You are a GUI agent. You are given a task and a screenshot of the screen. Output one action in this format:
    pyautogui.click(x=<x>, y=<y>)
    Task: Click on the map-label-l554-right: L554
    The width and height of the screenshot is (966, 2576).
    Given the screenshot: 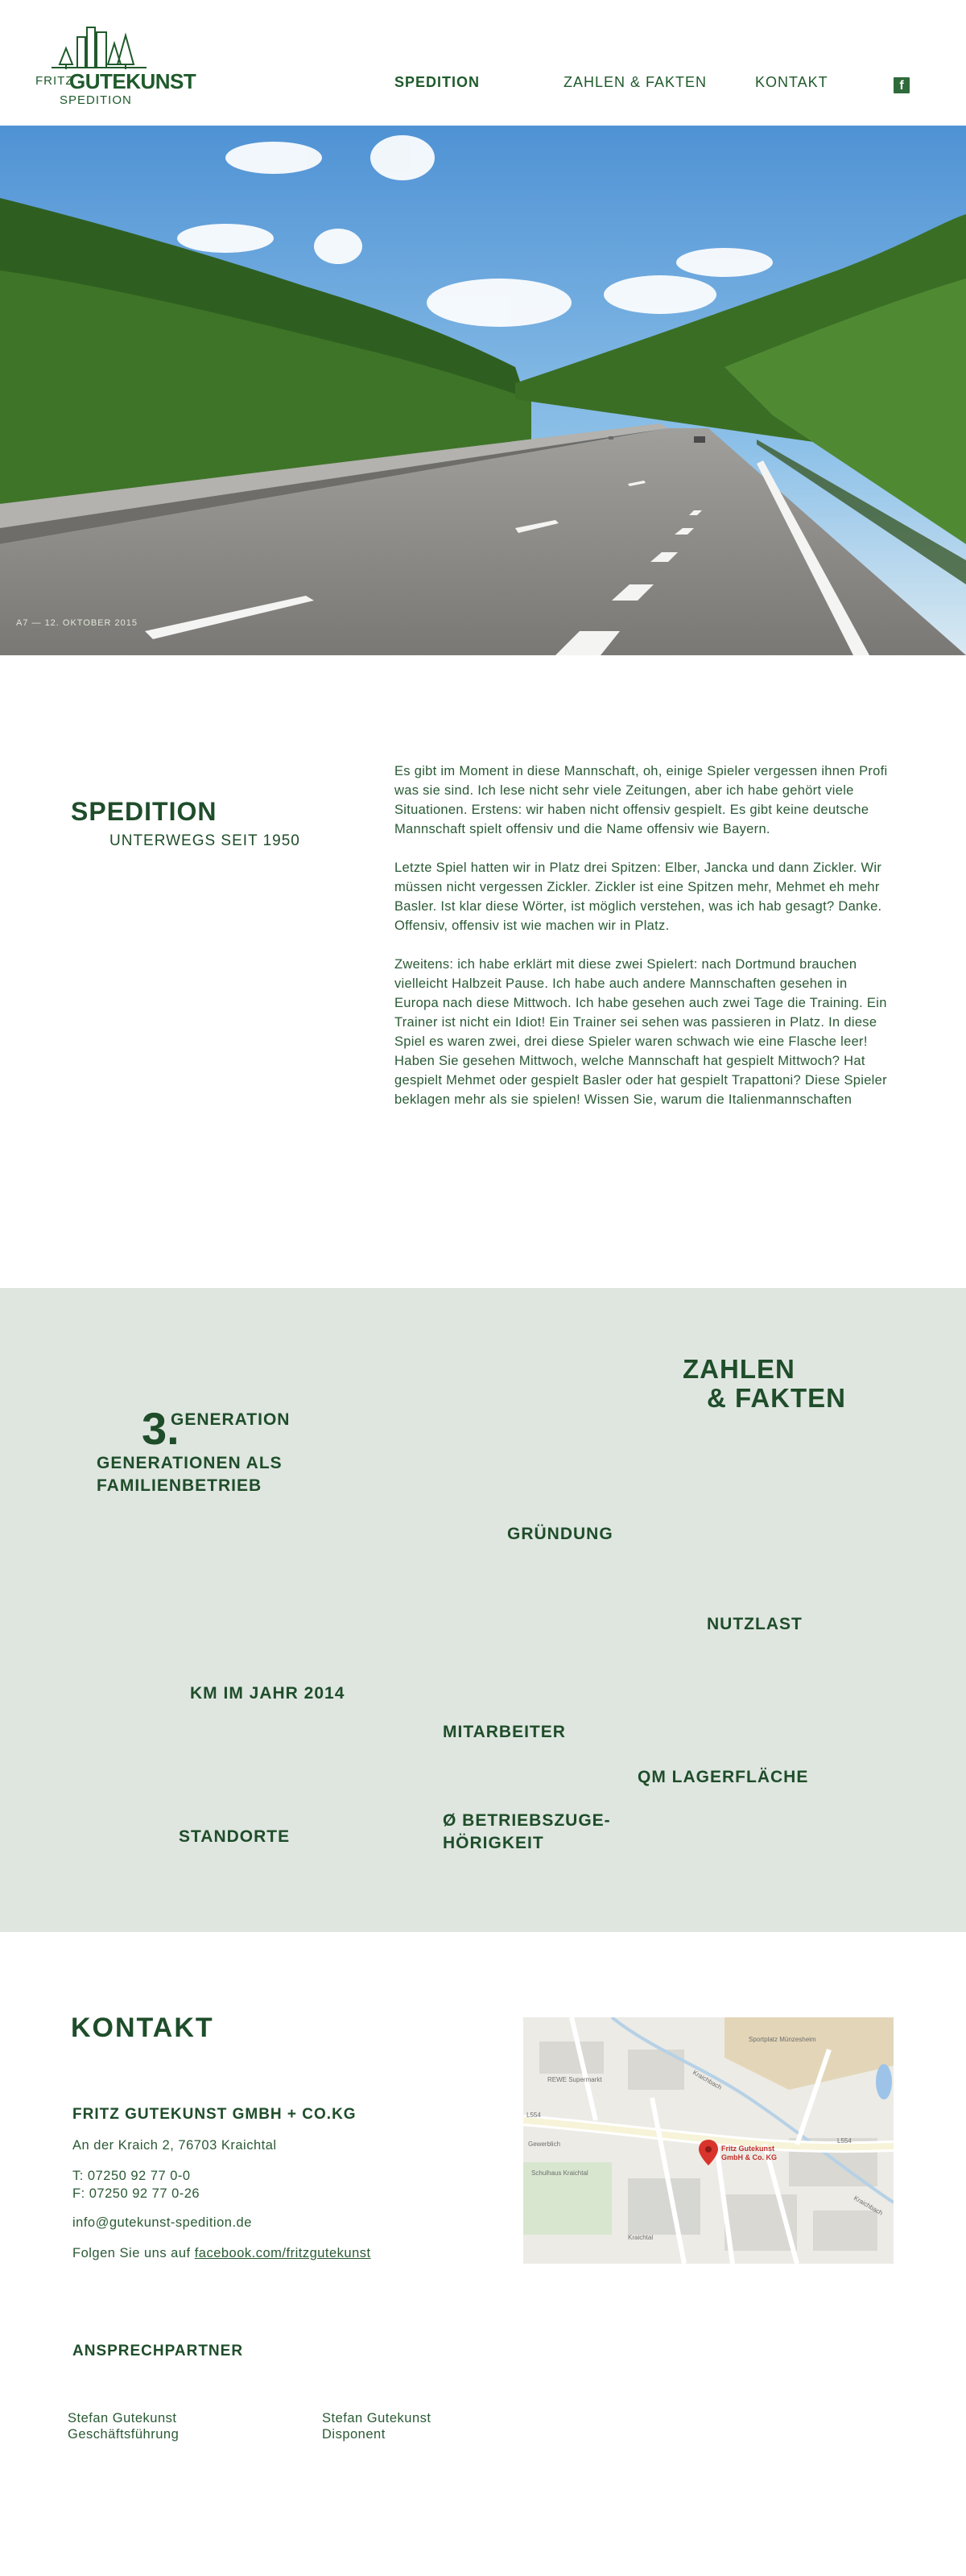 What is the action you would take?
    pyautogui.click(x=844, y=2141)
    